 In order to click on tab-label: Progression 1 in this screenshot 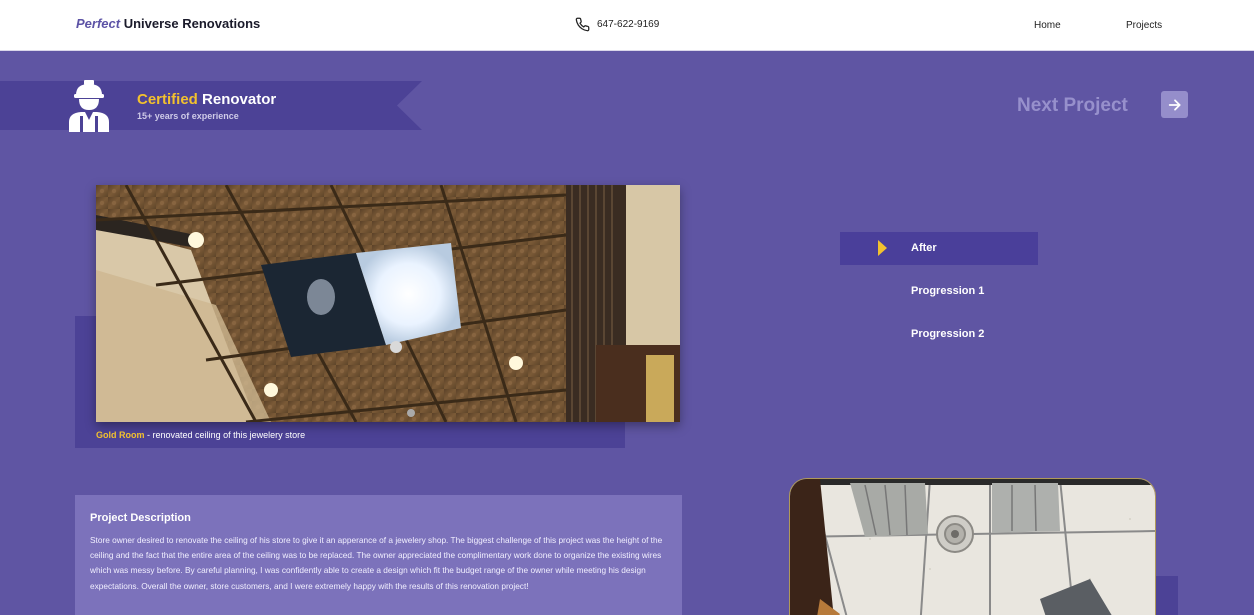, I will do `click(948, 291)`.